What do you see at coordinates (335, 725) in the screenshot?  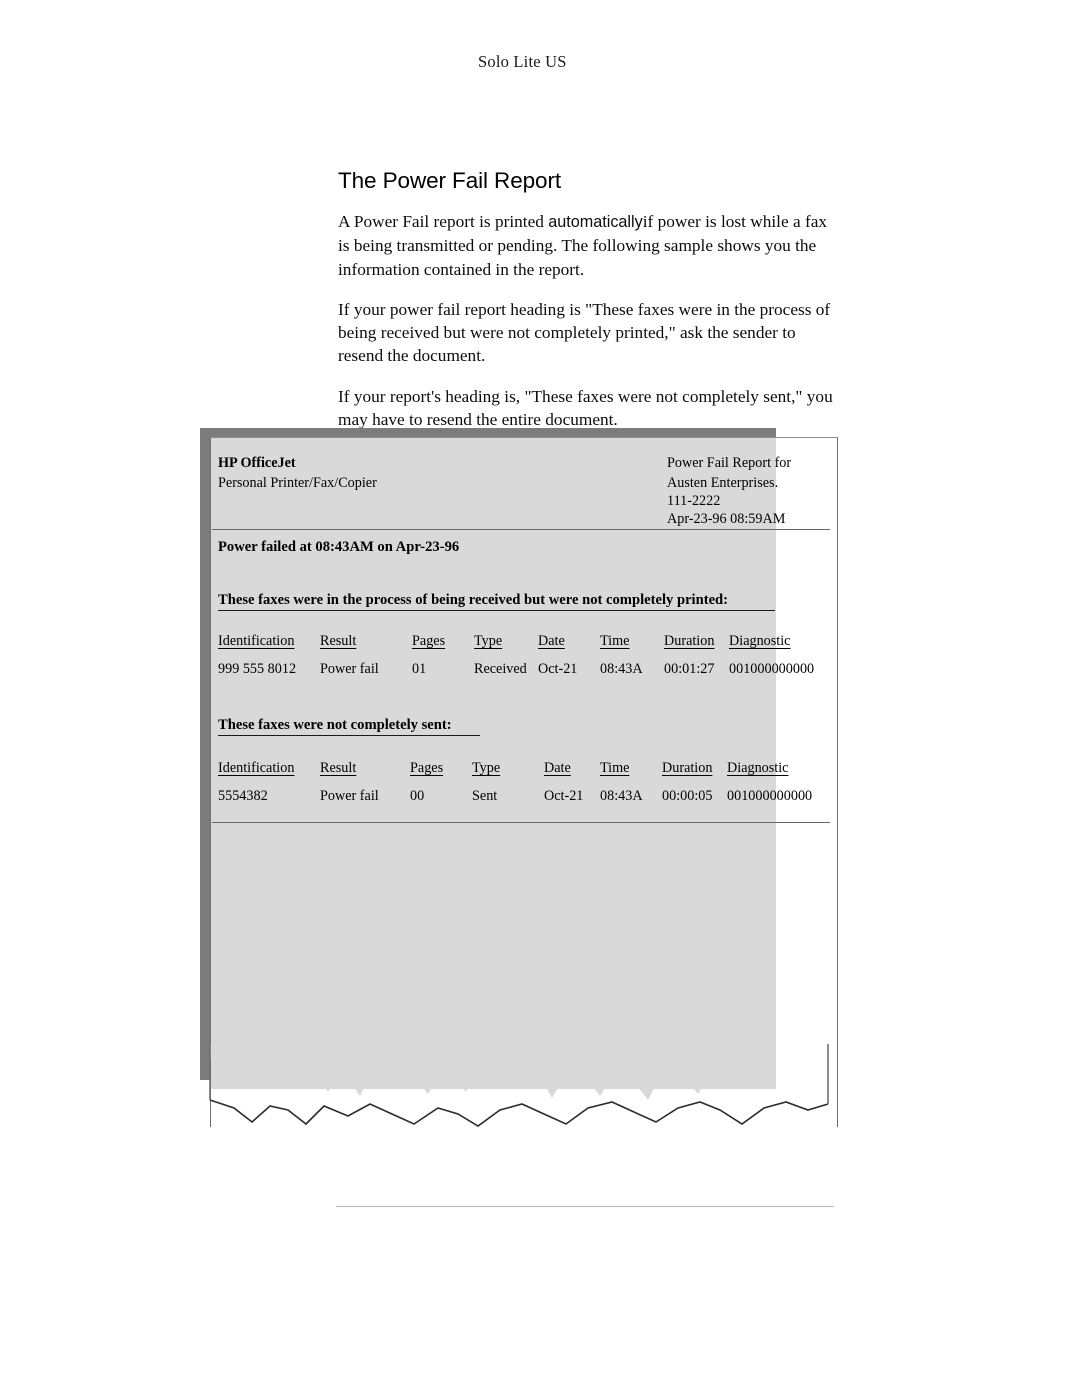 I see `fax-section-2-heading: These faxes were not completely sent:` at bounding box center [335, 725].